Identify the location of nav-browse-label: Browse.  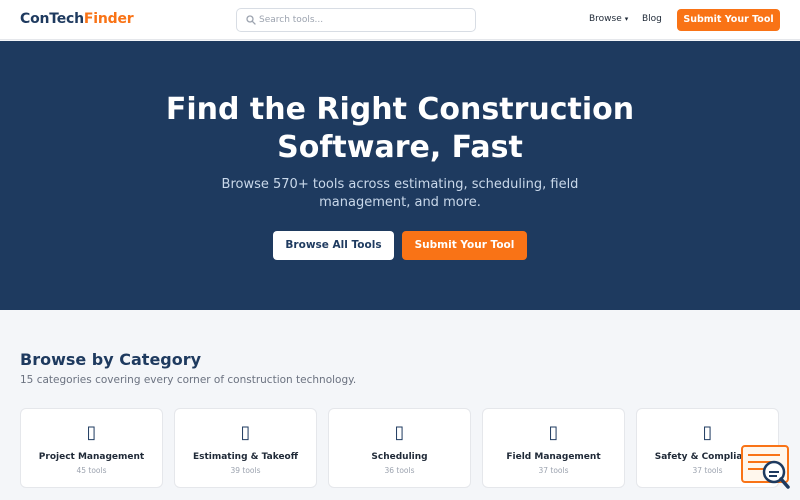
(605, 19).